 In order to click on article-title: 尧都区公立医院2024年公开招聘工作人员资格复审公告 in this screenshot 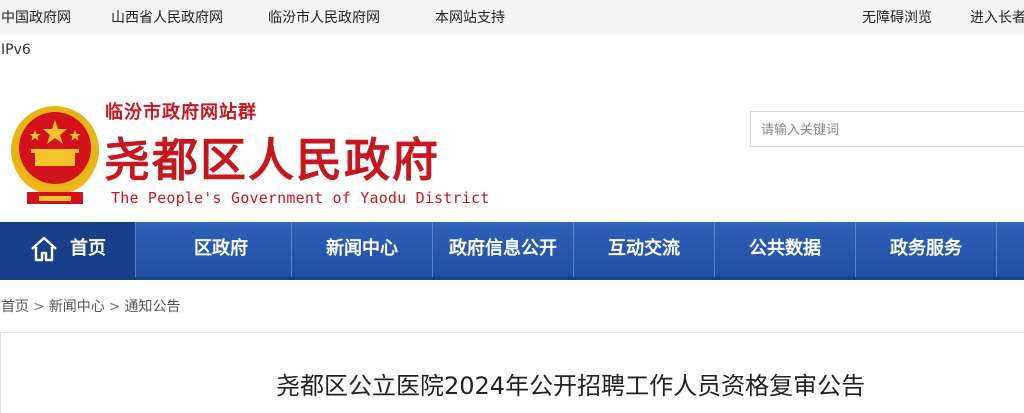, I will do `click(571, 386)`.